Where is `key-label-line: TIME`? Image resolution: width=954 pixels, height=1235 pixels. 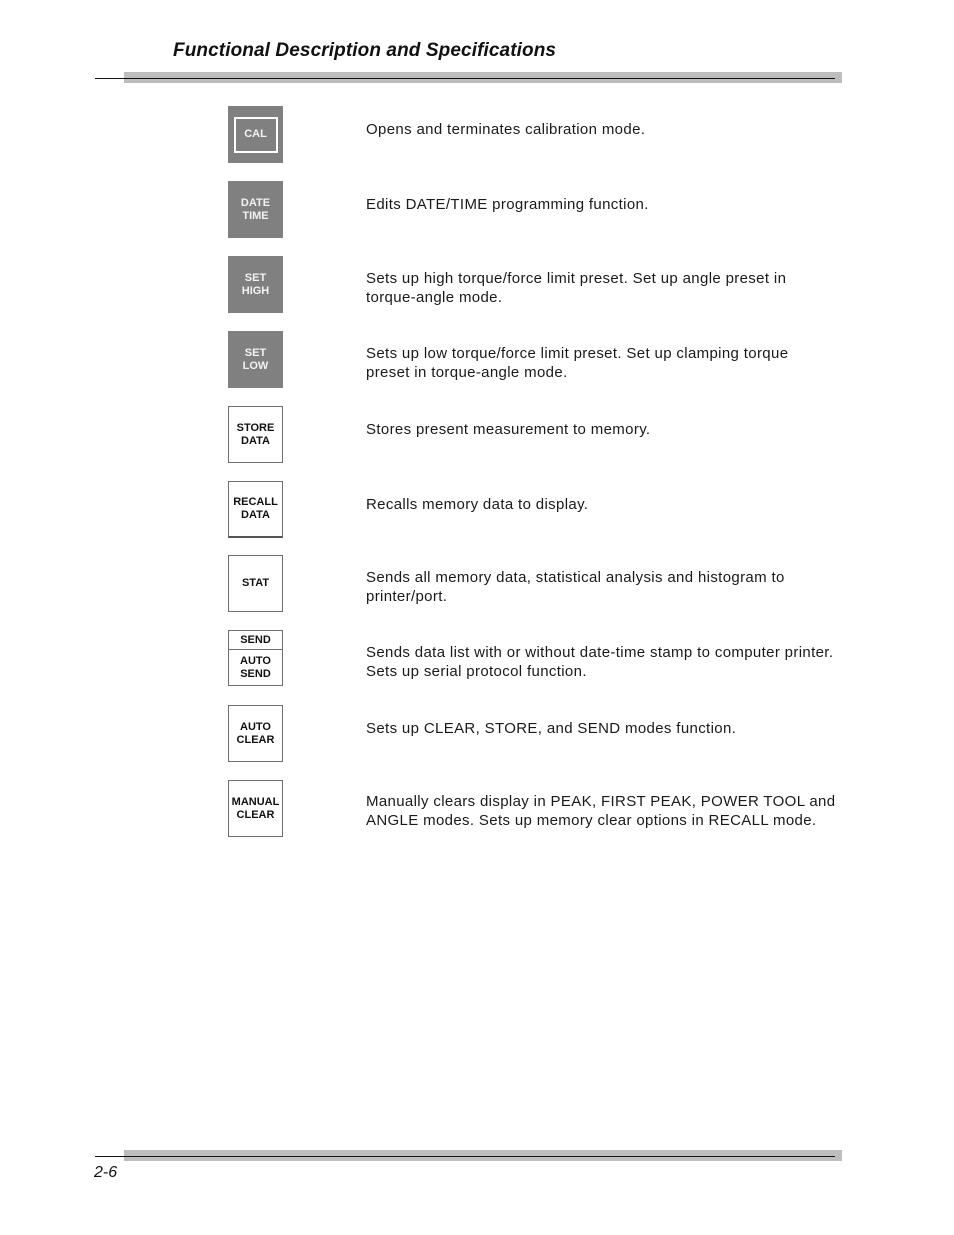 key-label-line: TIME is located at coordinates (255, 215).